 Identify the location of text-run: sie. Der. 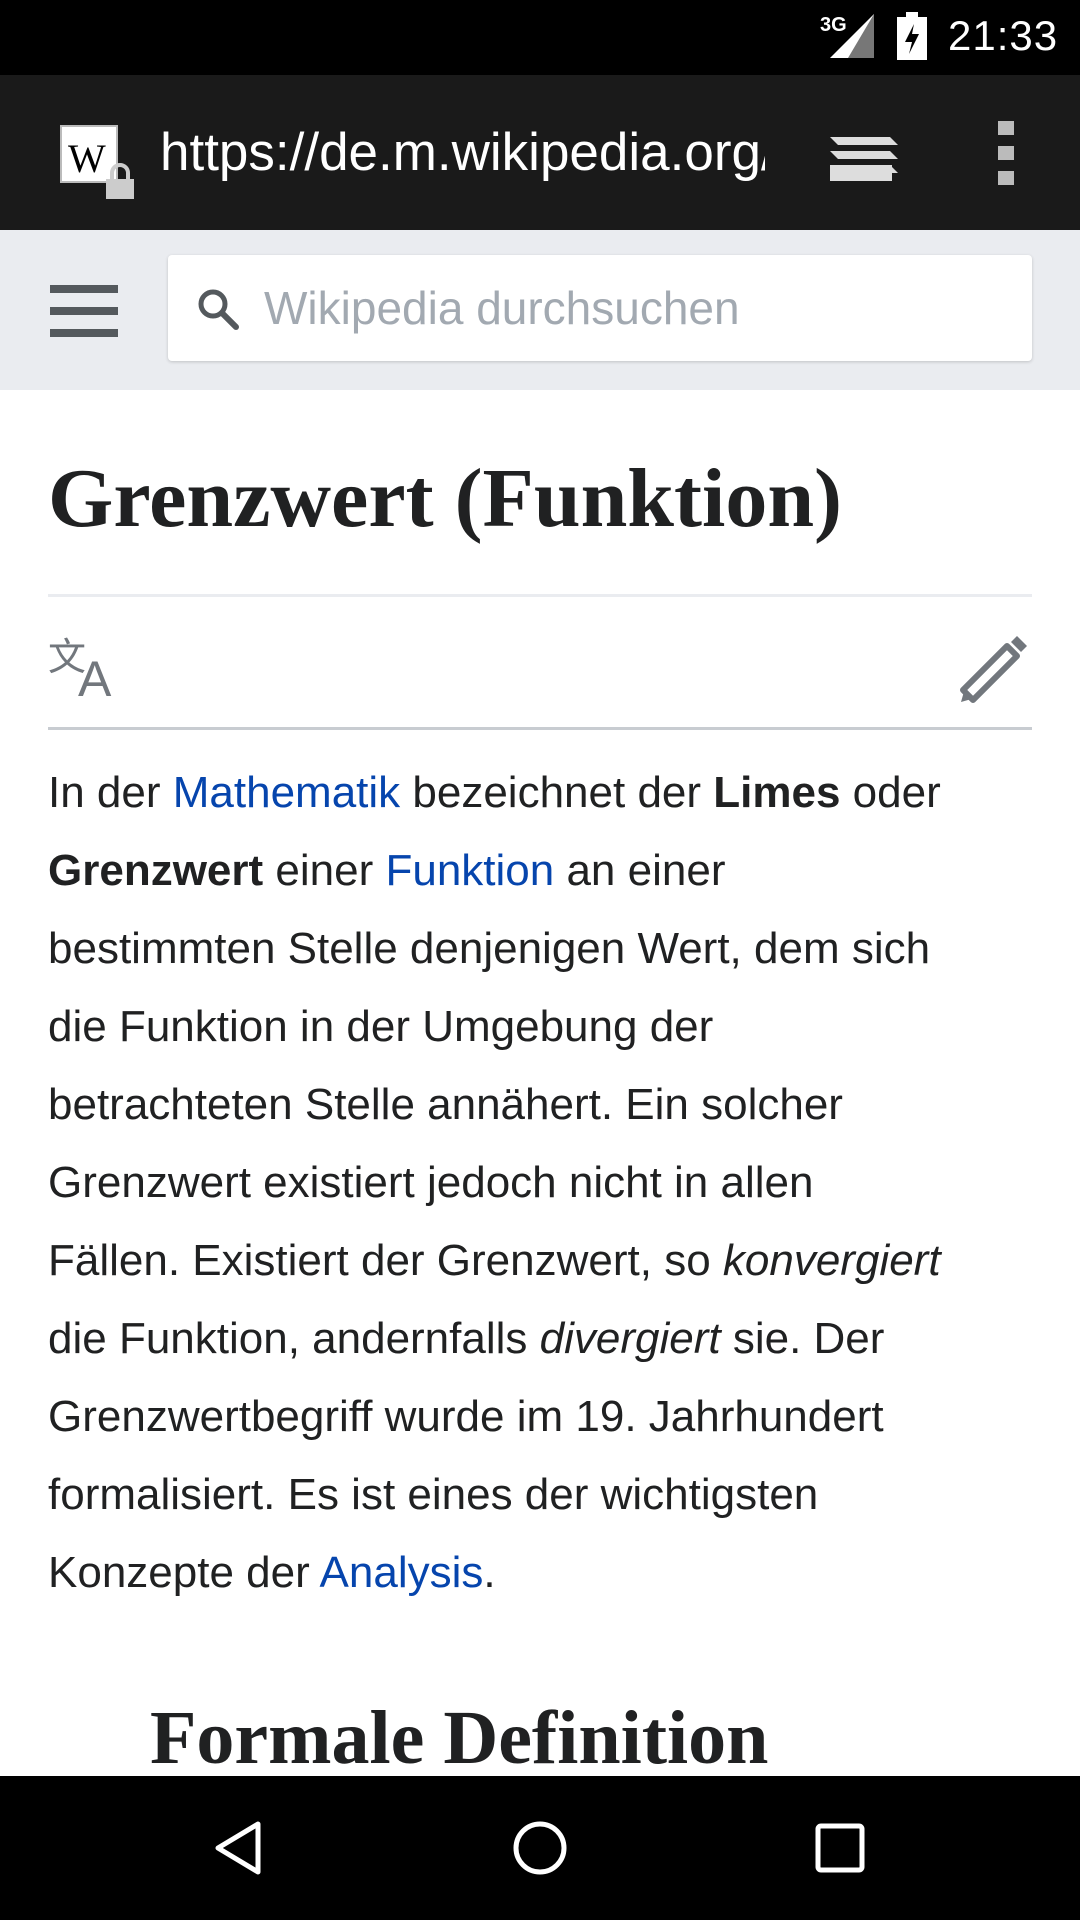
(802, 1338).